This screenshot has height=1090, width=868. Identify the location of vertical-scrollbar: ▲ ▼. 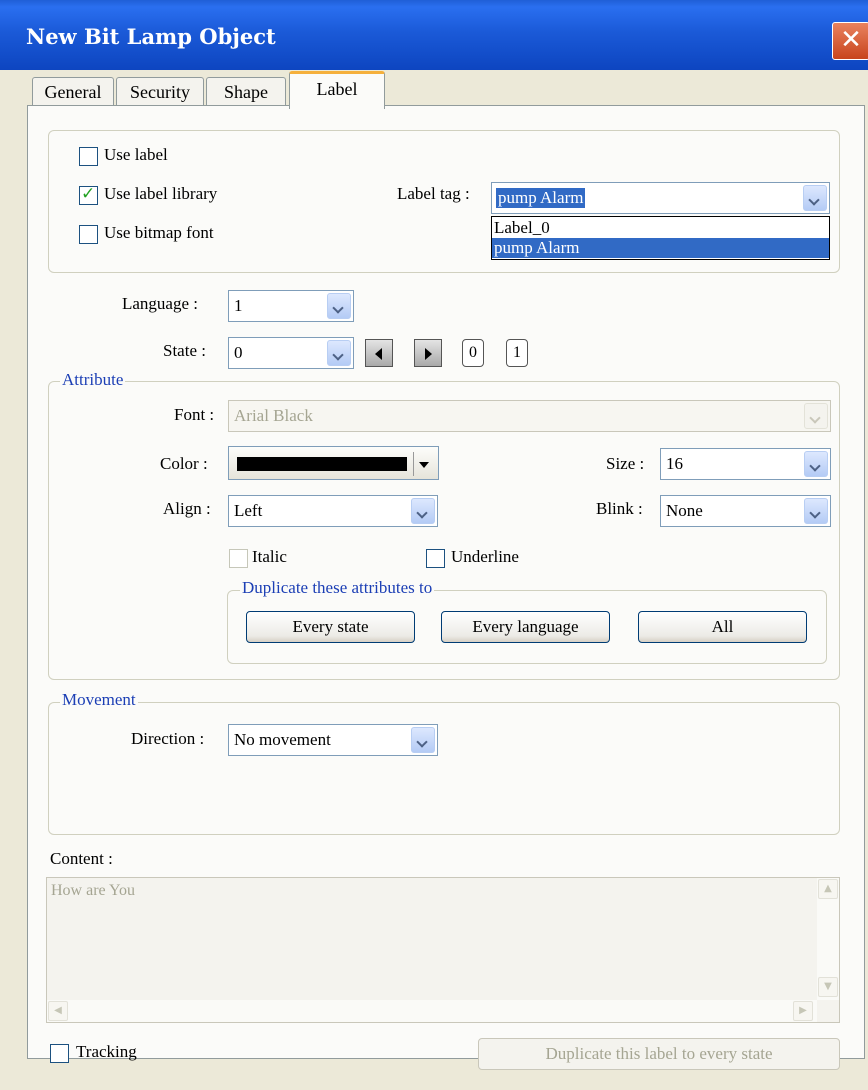
(828, 939).